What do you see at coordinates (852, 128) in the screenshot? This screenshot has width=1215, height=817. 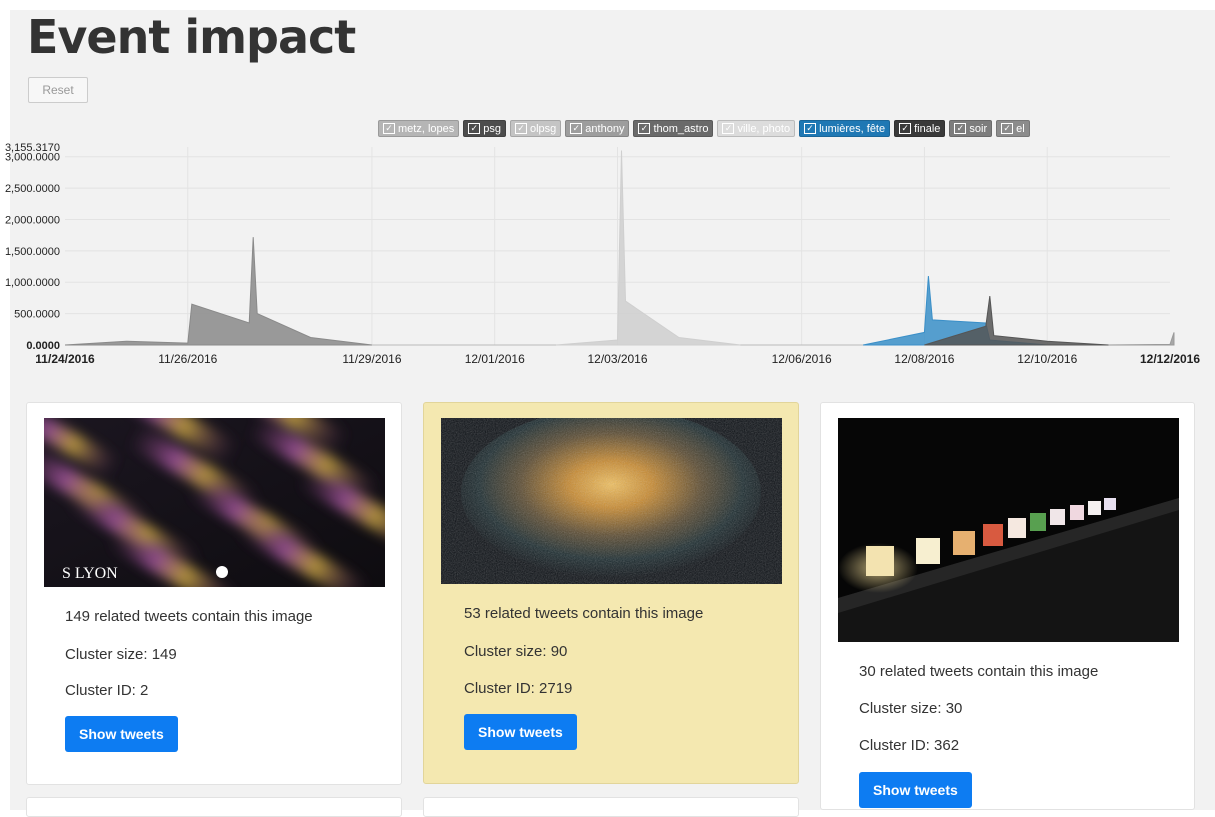 I see `legend-label: lumières, fête` at bounding box center [852, 128].